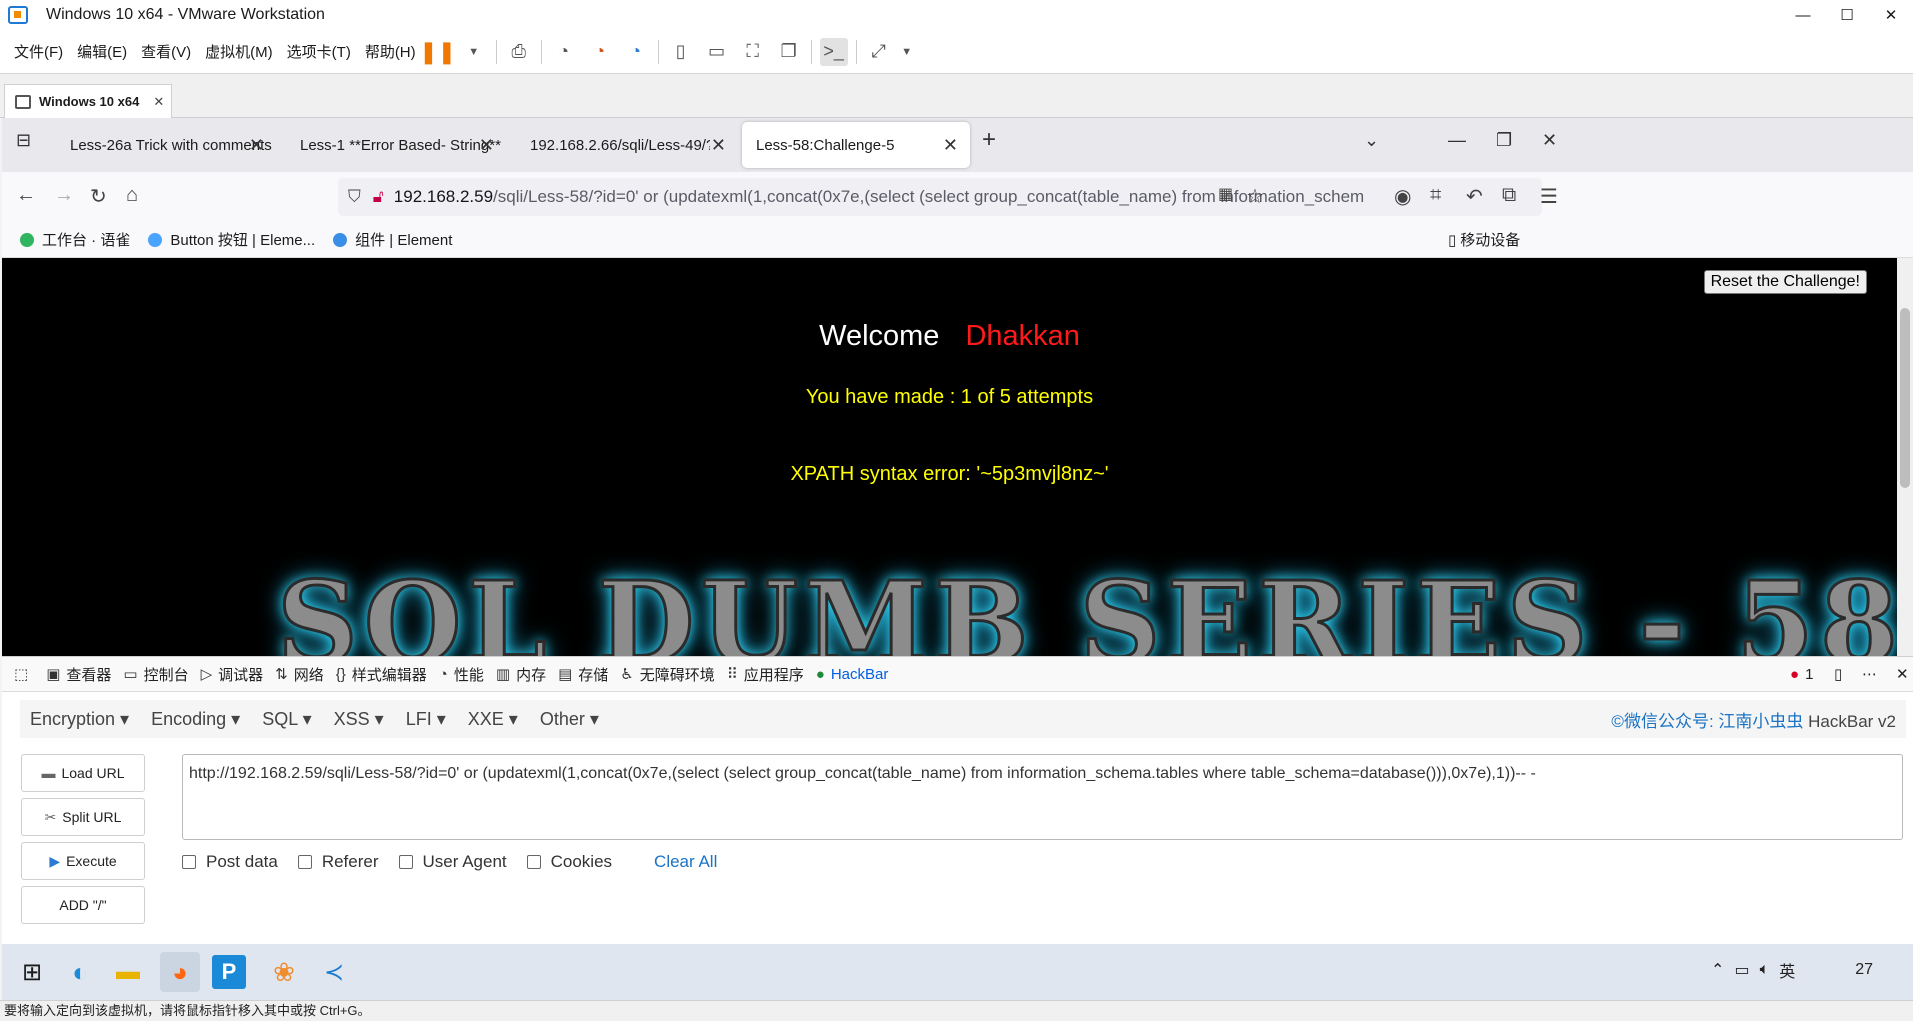 This screenshot has height=1021, width=1913. What do you see at coordinates (765, 674) in the screenshot?
I see `tab-application: ⠿ 应用程序` at bounding box center [765, 674].